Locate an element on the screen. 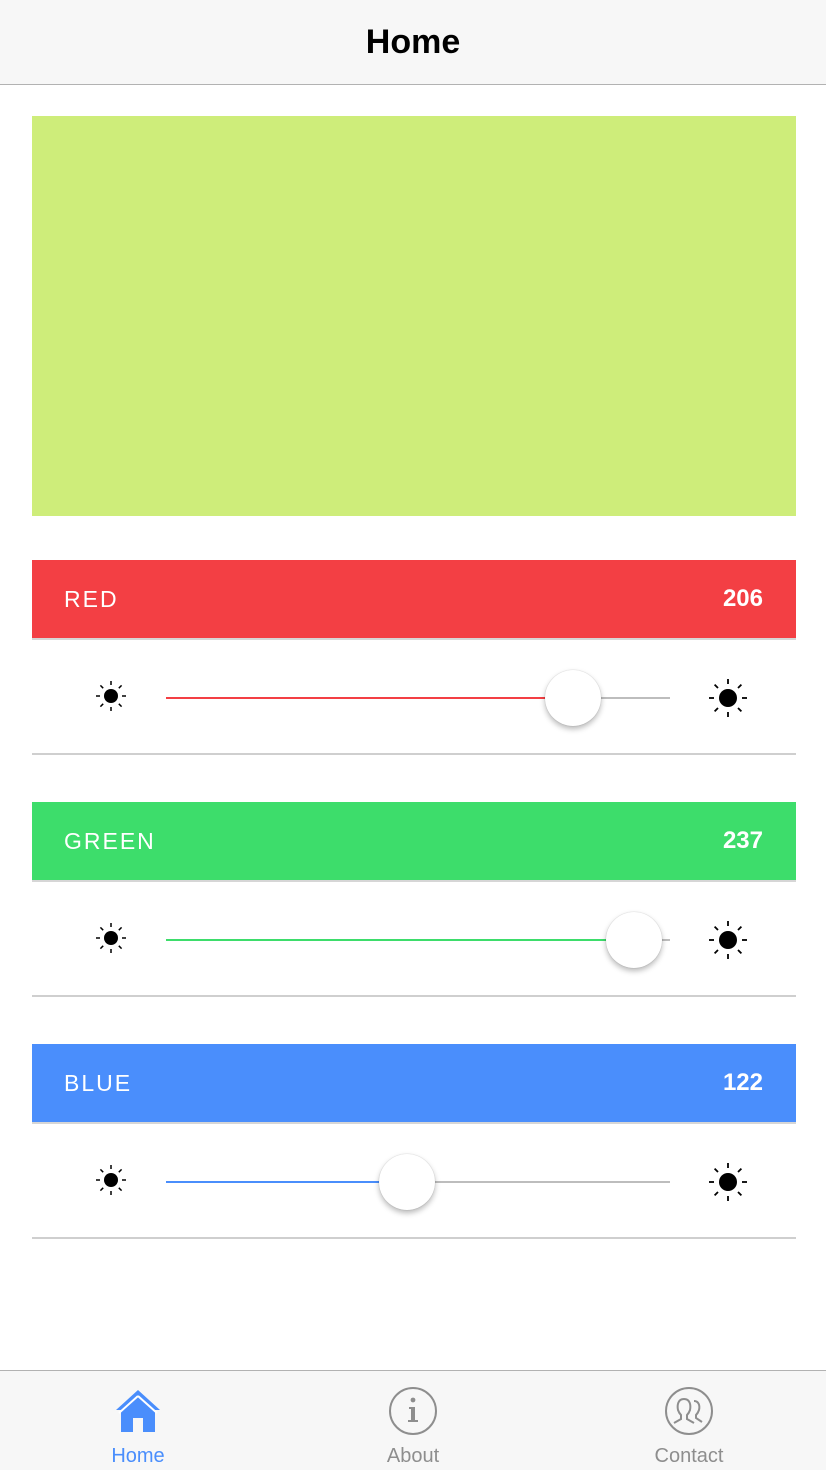 The image size is (826, 1470). blue-slider-row is located at coordinates (414, 1181).